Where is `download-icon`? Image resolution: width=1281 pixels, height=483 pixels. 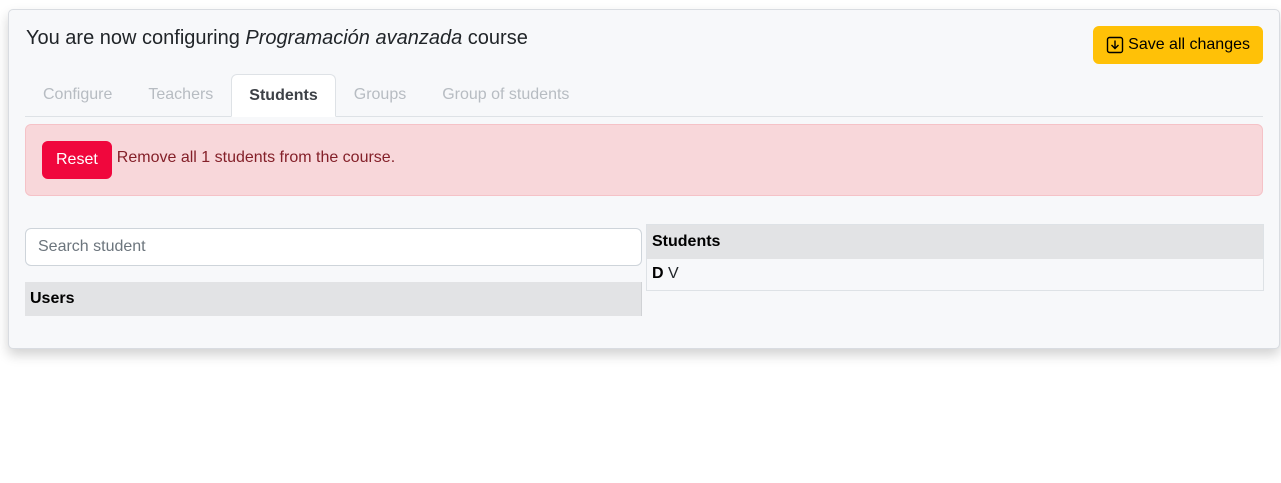 download-icon is located at coordinates (1115, 45).